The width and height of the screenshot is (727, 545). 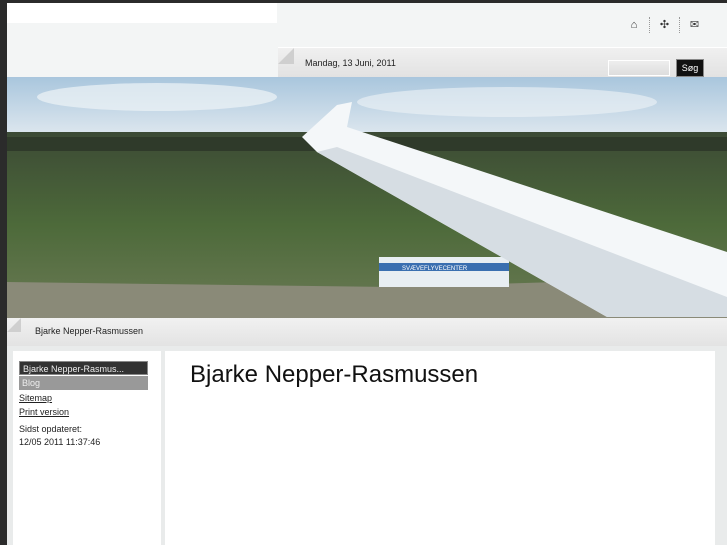 What do you see at coordinates (51, 429) in the screenshot?
I see `updated-label: Sidst opdateret:` at bounding box center [51, 429].